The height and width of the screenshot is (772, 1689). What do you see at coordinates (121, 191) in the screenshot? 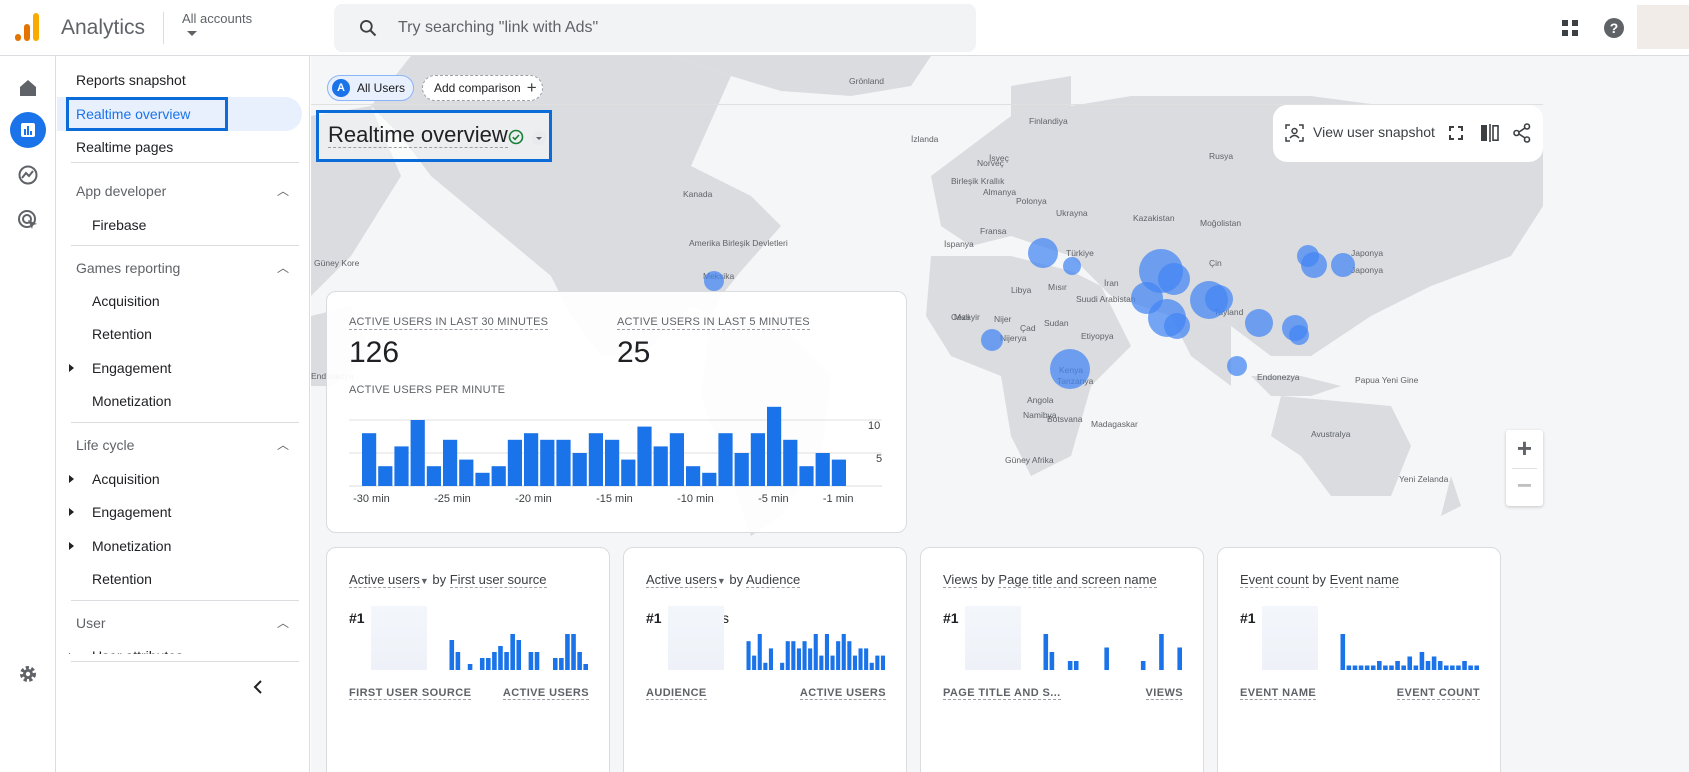
I see `nav-section-app-developer: App developer` at bounding box center [121, 191].